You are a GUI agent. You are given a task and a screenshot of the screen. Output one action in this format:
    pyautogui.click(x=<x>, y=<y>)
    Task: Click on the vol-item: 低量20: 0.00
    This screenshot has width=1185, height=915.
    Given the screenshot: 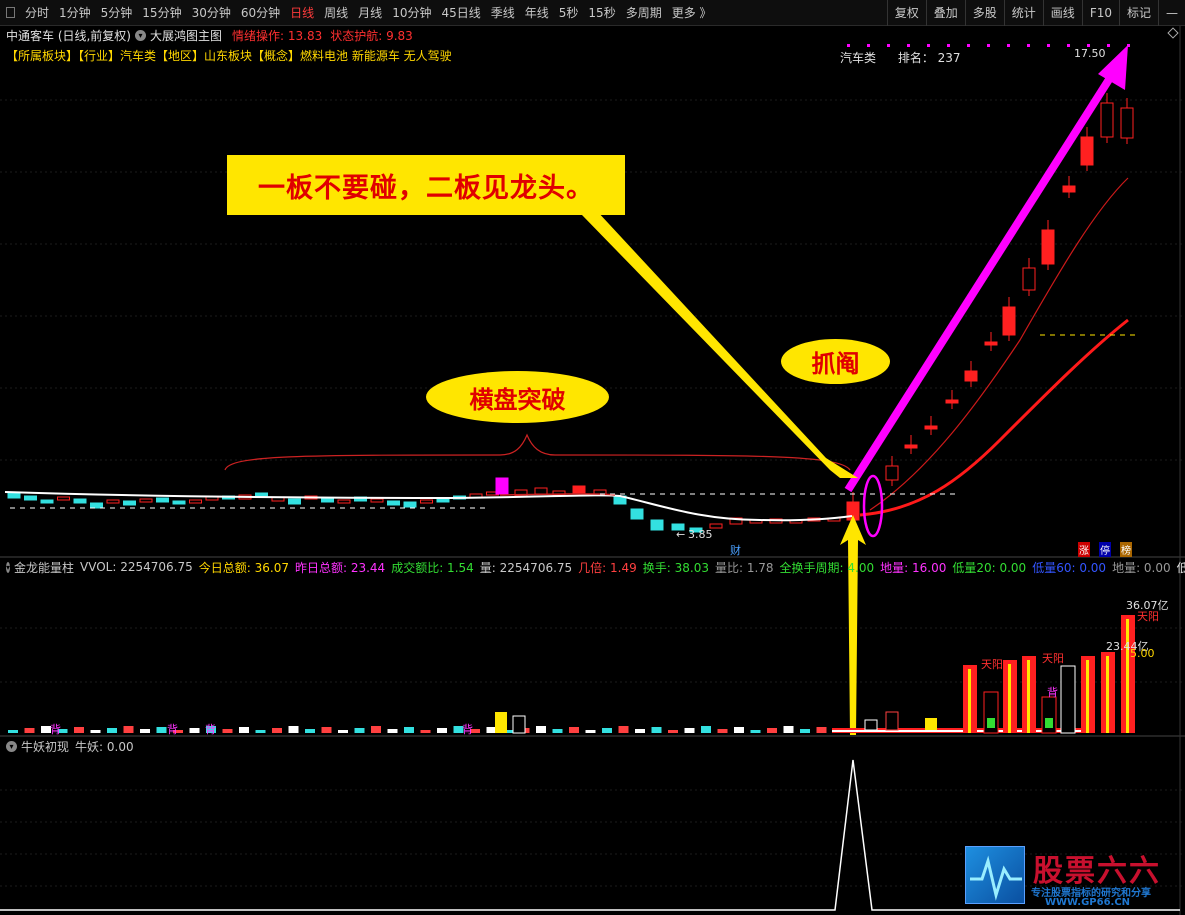 What is the action you would take?
    pyautogui.click(x=989, y=567)
    